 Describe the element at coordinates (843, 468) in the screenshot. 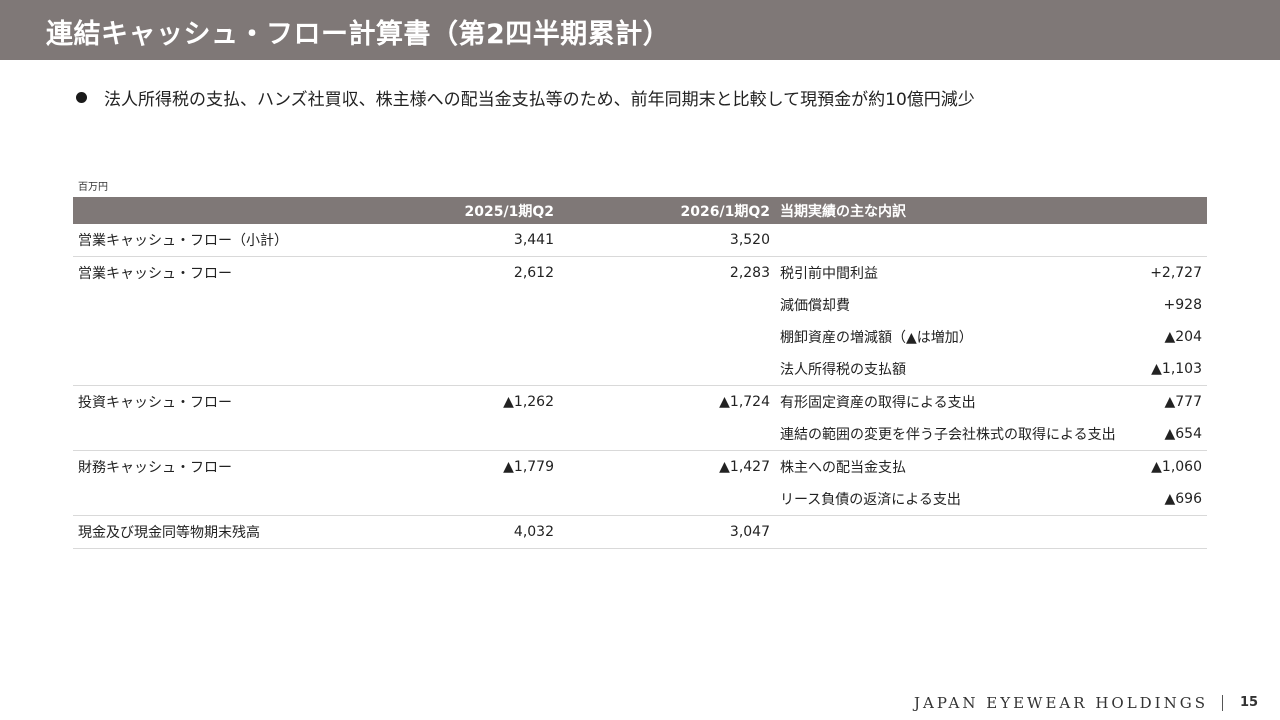

I see `row-breakdown: 株主への配当金支払` at that location.